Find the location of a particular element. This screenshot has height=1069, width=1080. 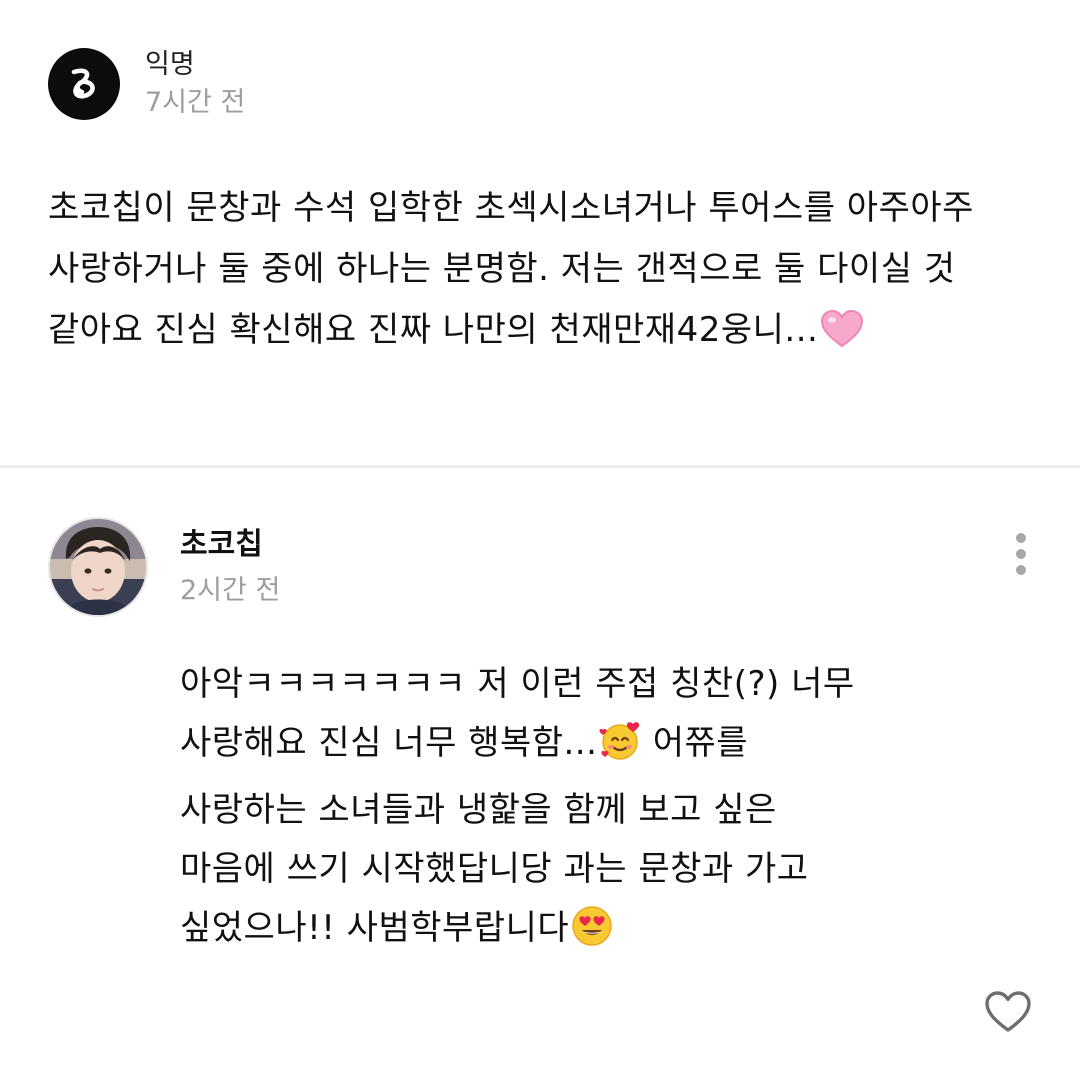

user-avatar is located at coordinates (98, 567).